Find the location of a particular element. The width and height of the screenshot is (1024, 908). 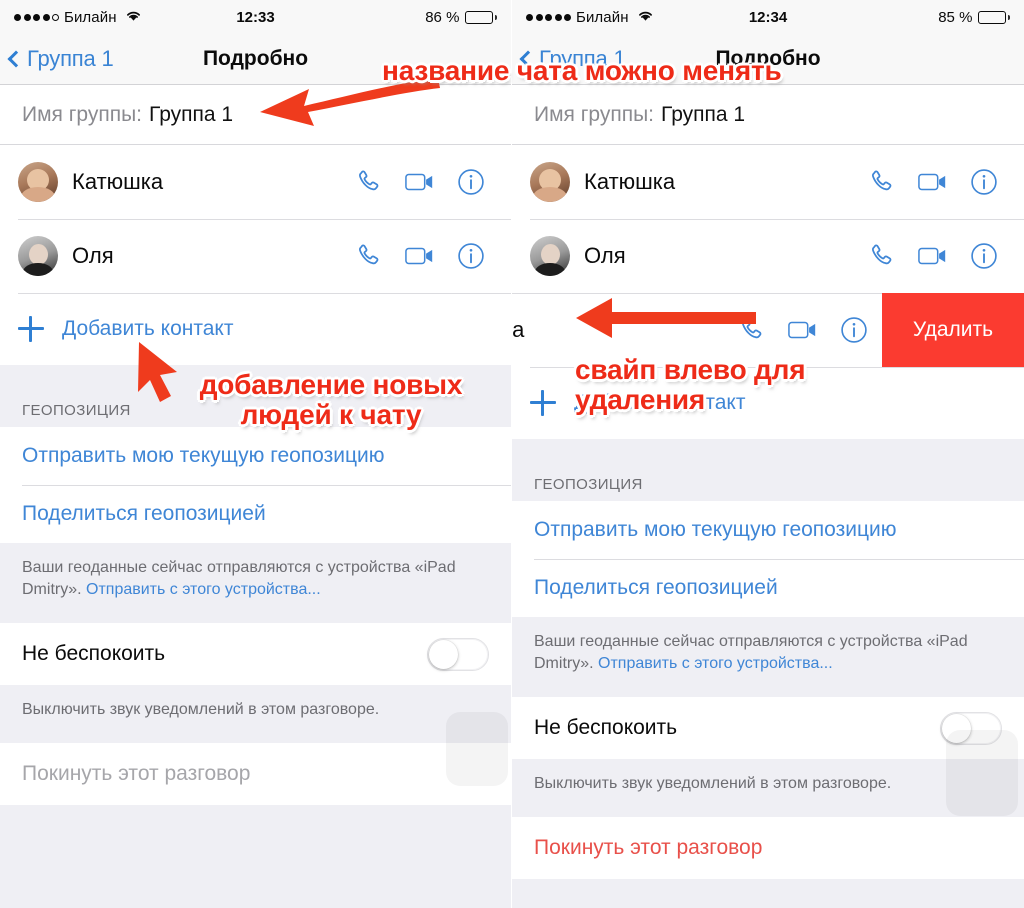

annotation-swipe-delete-line1: свайп влево для is located at coordinates (691, 369).